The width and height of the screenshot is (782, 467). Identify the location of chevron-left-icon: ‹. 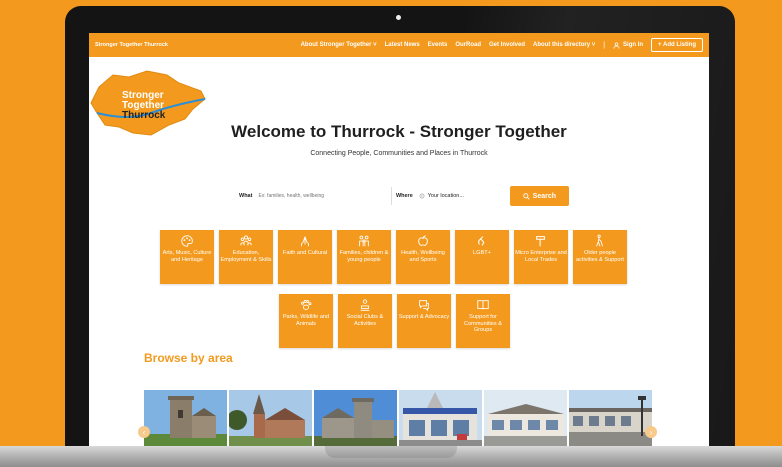
(144, 432).